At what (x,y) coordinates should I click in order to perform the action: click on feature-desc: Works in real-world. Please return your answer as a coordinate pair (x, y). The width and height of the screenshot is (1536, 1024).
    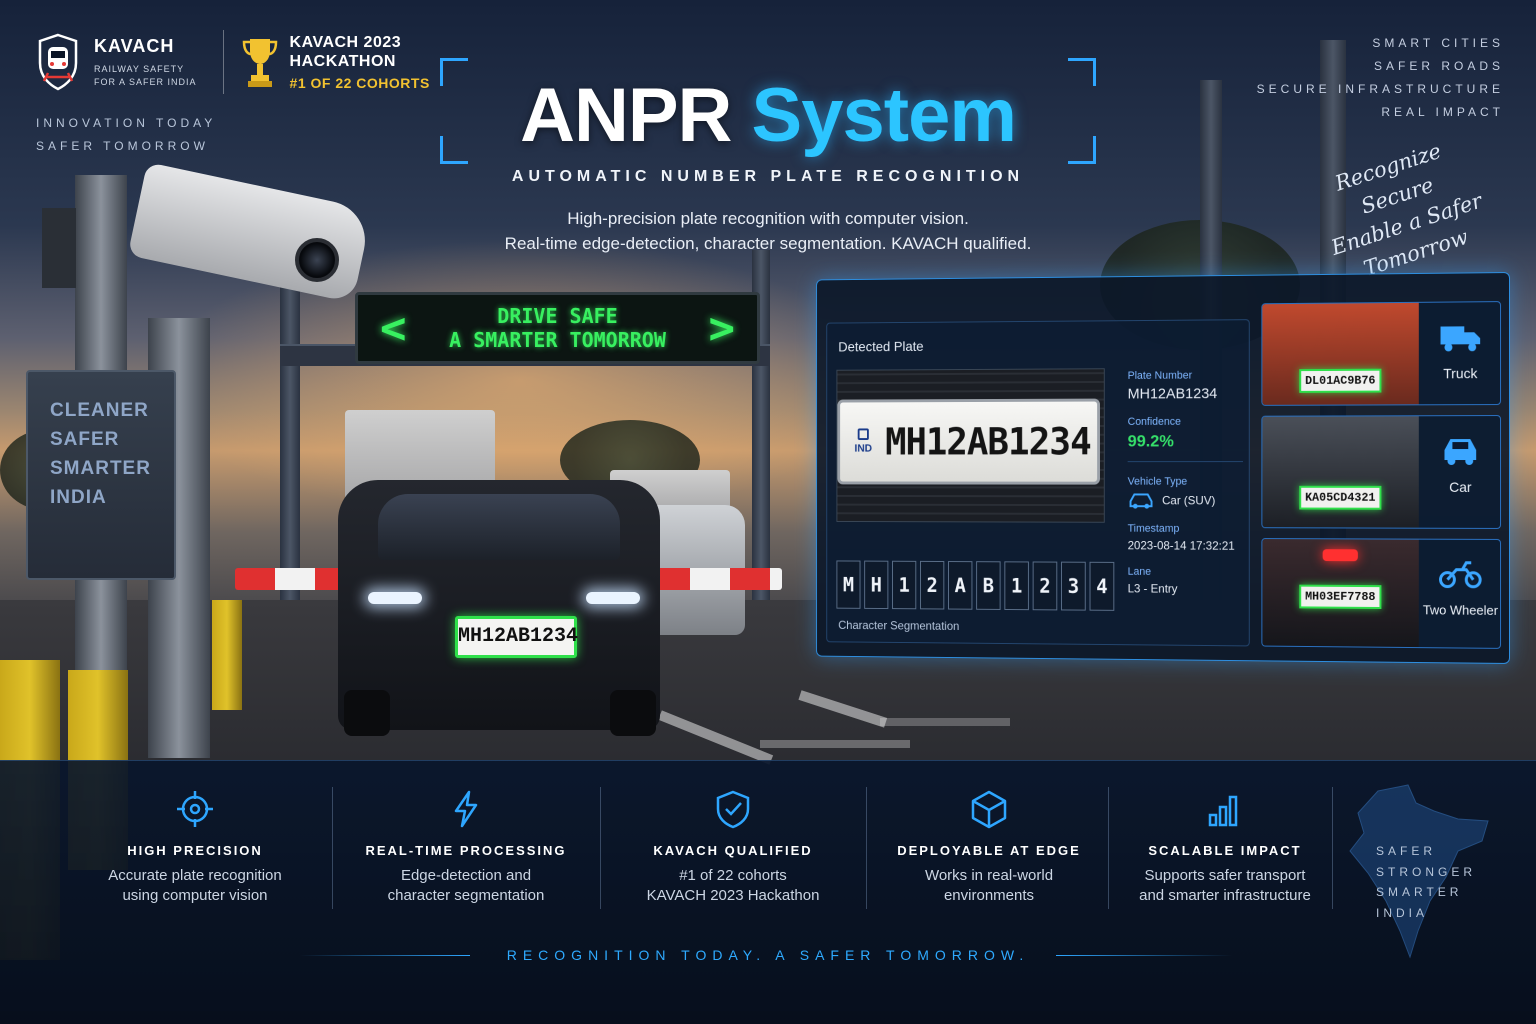
    Looking at the image, I should click on (989, 875).